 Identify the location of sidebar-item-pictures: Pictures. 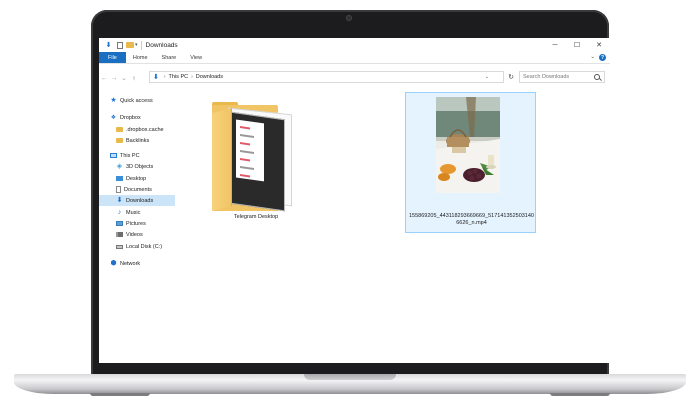
(137, 223).